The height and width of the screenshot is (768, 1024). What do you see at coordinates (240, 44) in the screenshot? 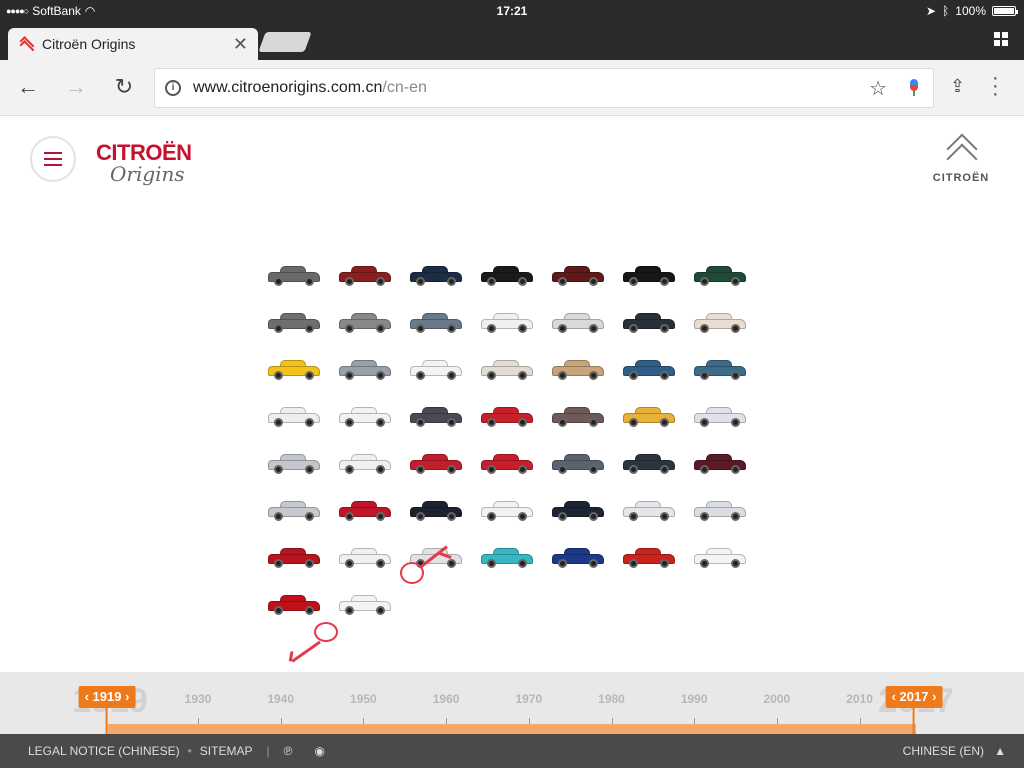
I see `close-tab-icon: ✕` at bounding box center [240, 44].